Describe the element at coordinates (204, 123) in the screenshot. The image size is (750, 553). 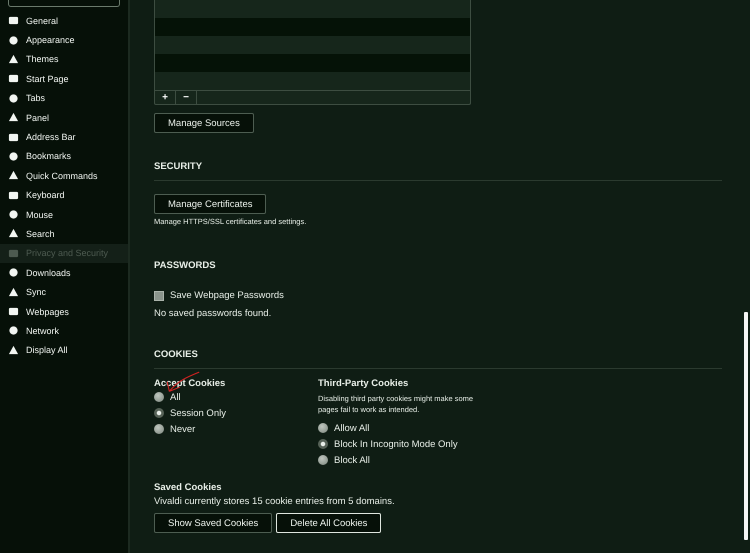
I see `manage-sources-button: Manage Sources` at that location.